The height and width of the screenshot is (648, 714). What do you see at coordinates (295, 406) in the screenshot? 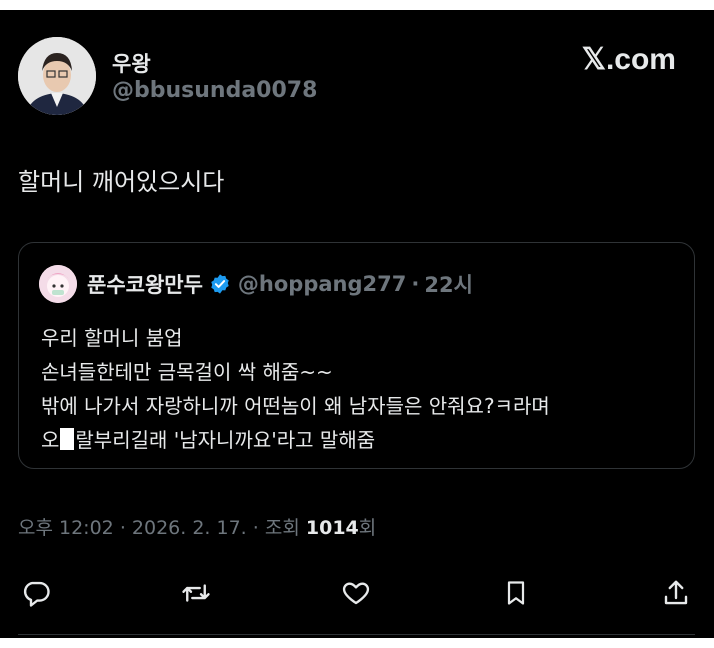
I see `quoted-line-3: 밖에 나가서 자랑하니까 어떤놈이 왜 남자들은 안줘요?ㅋ라며` at bounding box center [295, 406].